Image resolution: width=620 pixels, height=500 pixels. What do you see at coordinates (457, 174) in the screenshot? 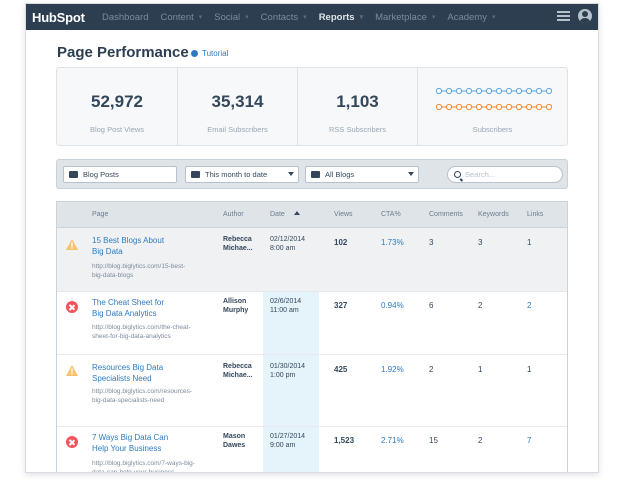
I see `search-icon` at bounding box center [457, 174].